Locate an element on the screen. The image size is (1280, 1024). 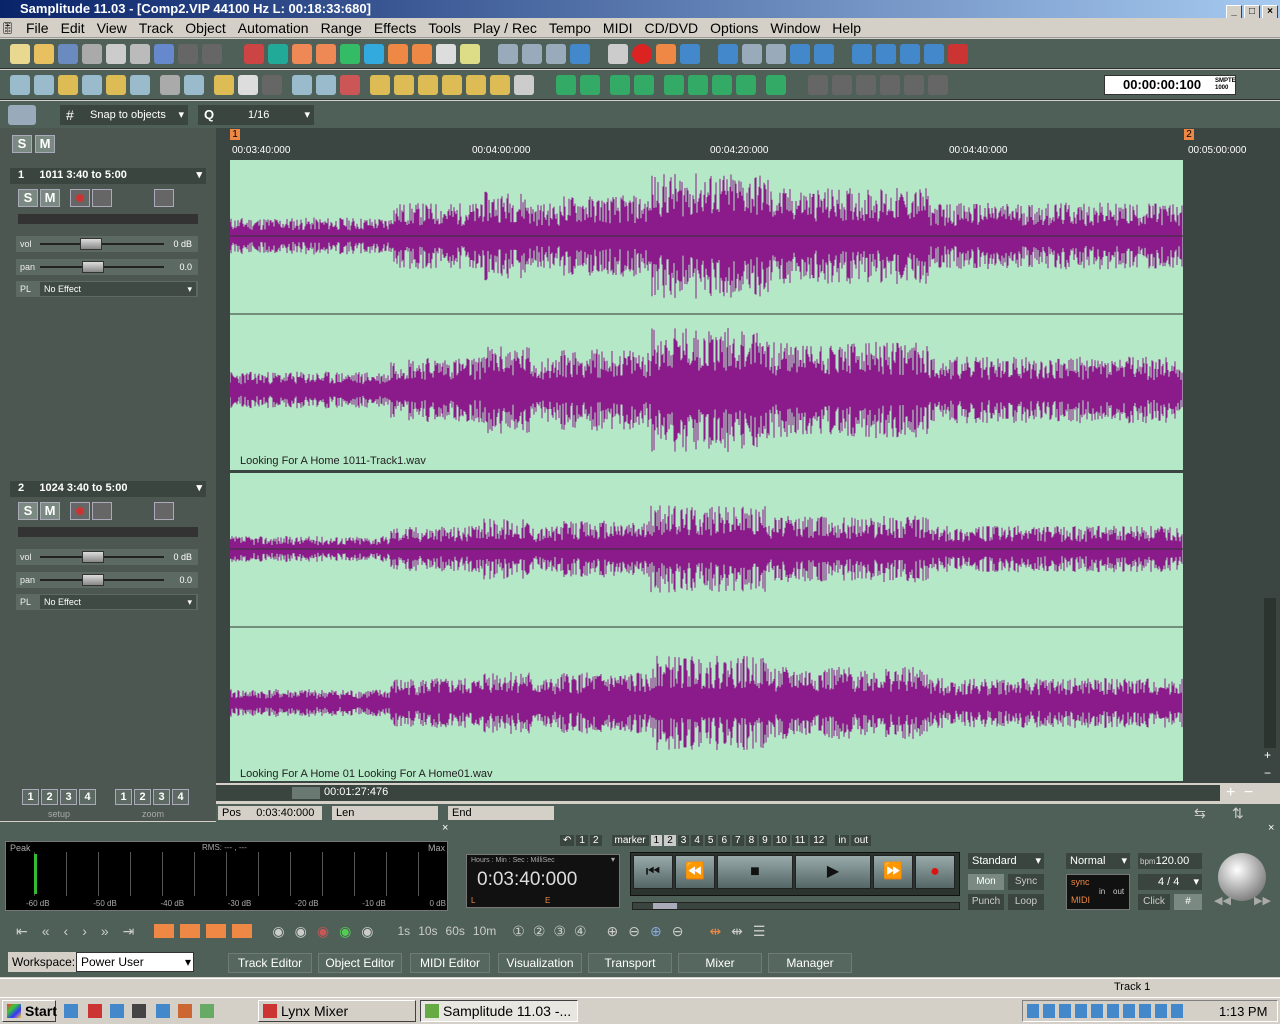
list-lines-icon: ☰ is located at coordinates (759, 931).